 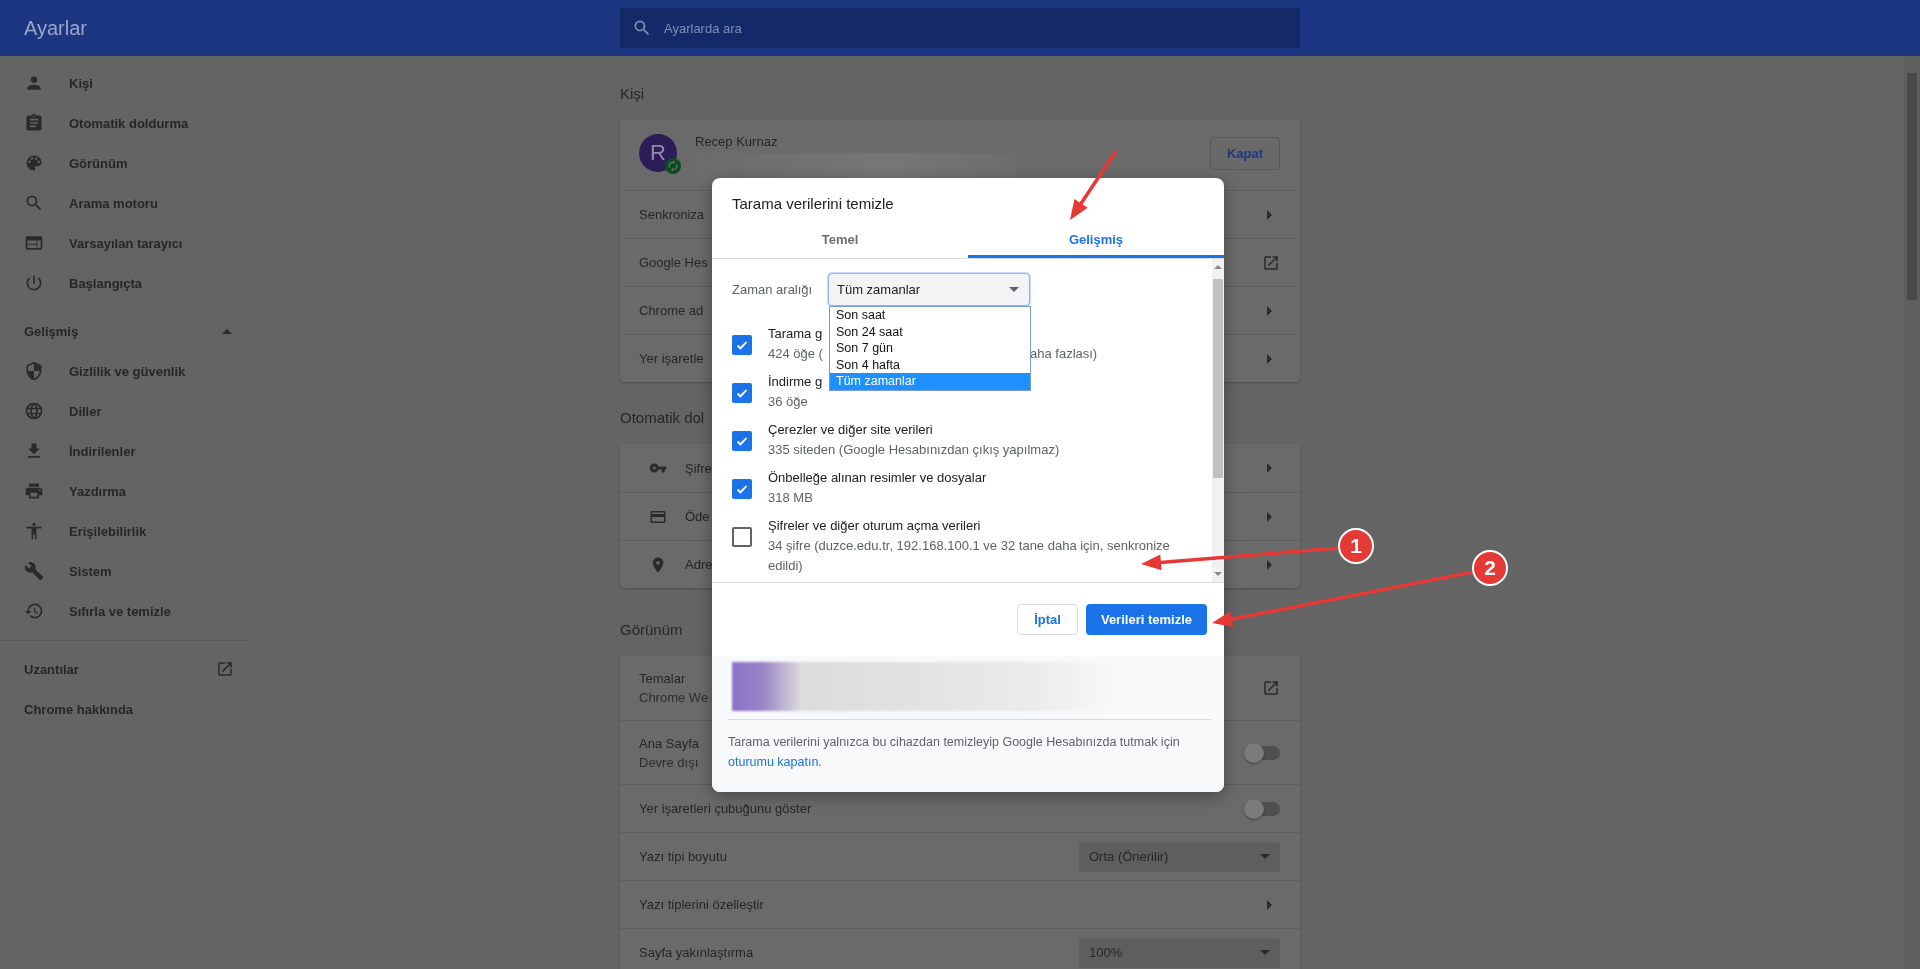 What do you see at coordinates (960, 28) in the screenshot?
I see `search-field: Ayarlarda ara` at bounding box center [960, 28].